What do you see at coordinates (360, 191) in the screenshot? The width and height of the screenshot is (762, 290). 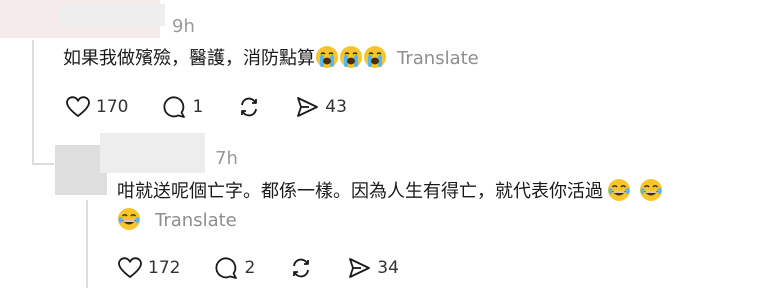 I see `reply-body: 咁就送呢個亡字。都係一樣。因為人生有得亡，就代表你活過` at bounding box center [360, 191].